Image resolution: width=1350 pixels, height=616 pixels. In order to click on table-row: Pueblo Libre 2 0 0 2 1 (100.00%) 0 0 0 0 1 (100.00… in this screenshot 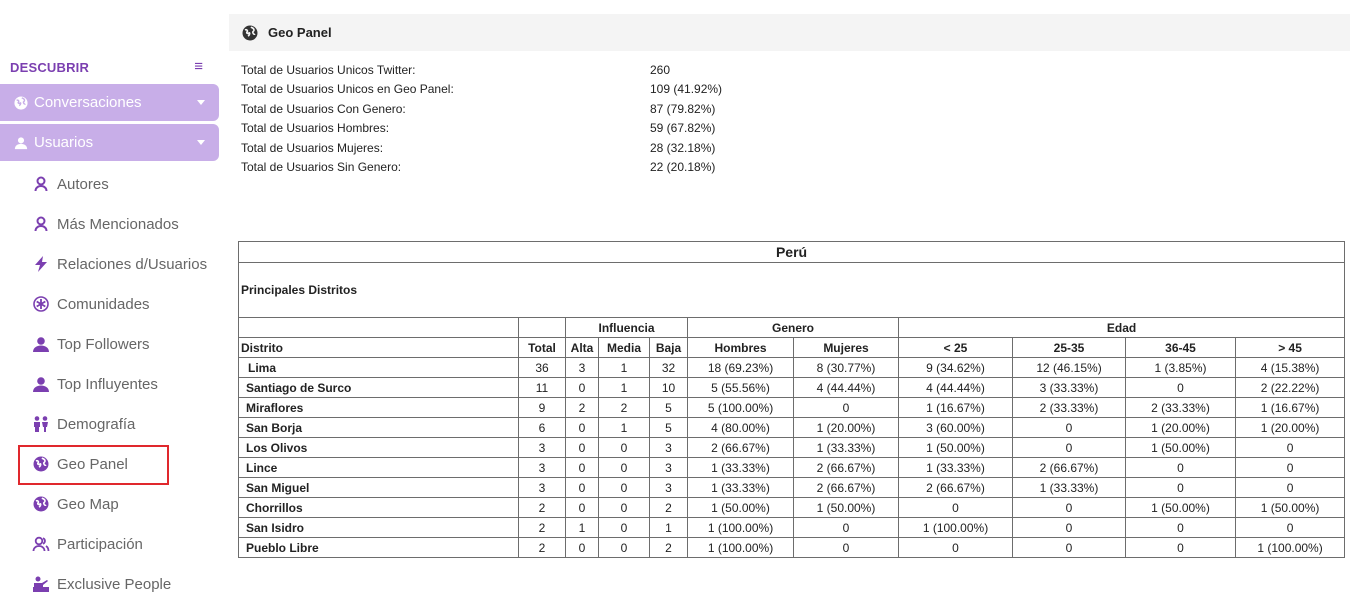, I will do `click(792, 547)`.